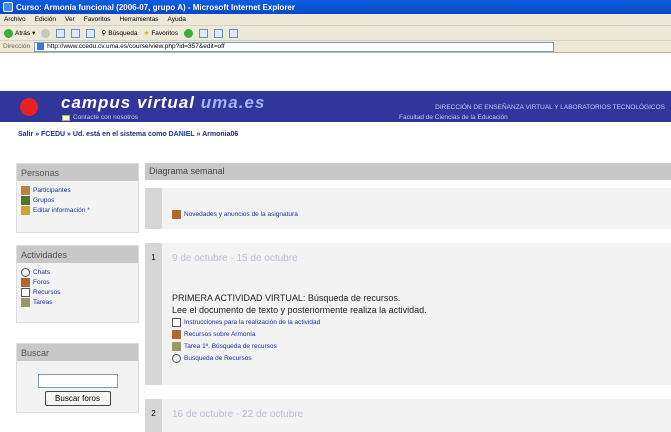 The image size is (671, 432). I want to click on forums-link: Foros, so click(77, 282).